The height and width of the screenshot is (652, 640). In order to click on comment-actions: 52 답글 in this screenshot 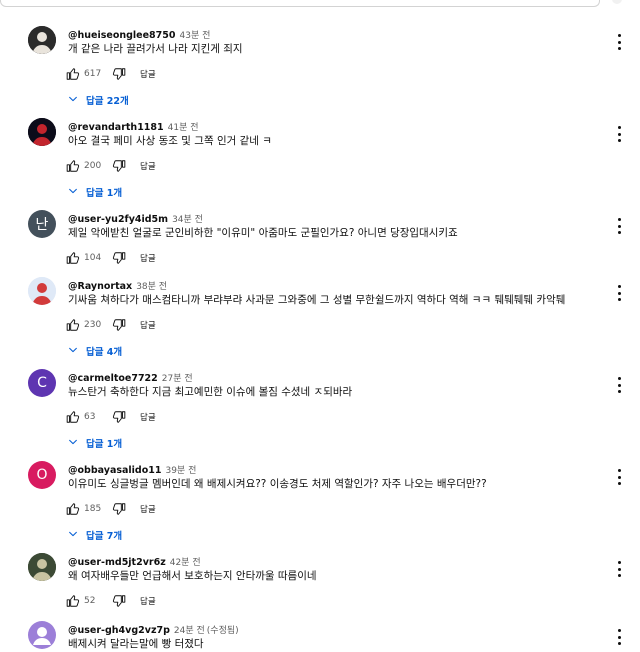, I will do `click(111, 601)`.